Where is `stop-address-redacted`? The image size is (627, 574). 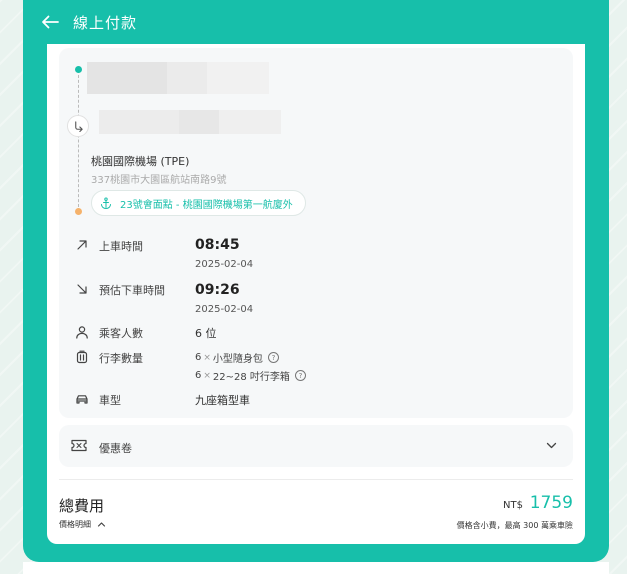
stop-address-redacted is located at coordinates (190, 122).